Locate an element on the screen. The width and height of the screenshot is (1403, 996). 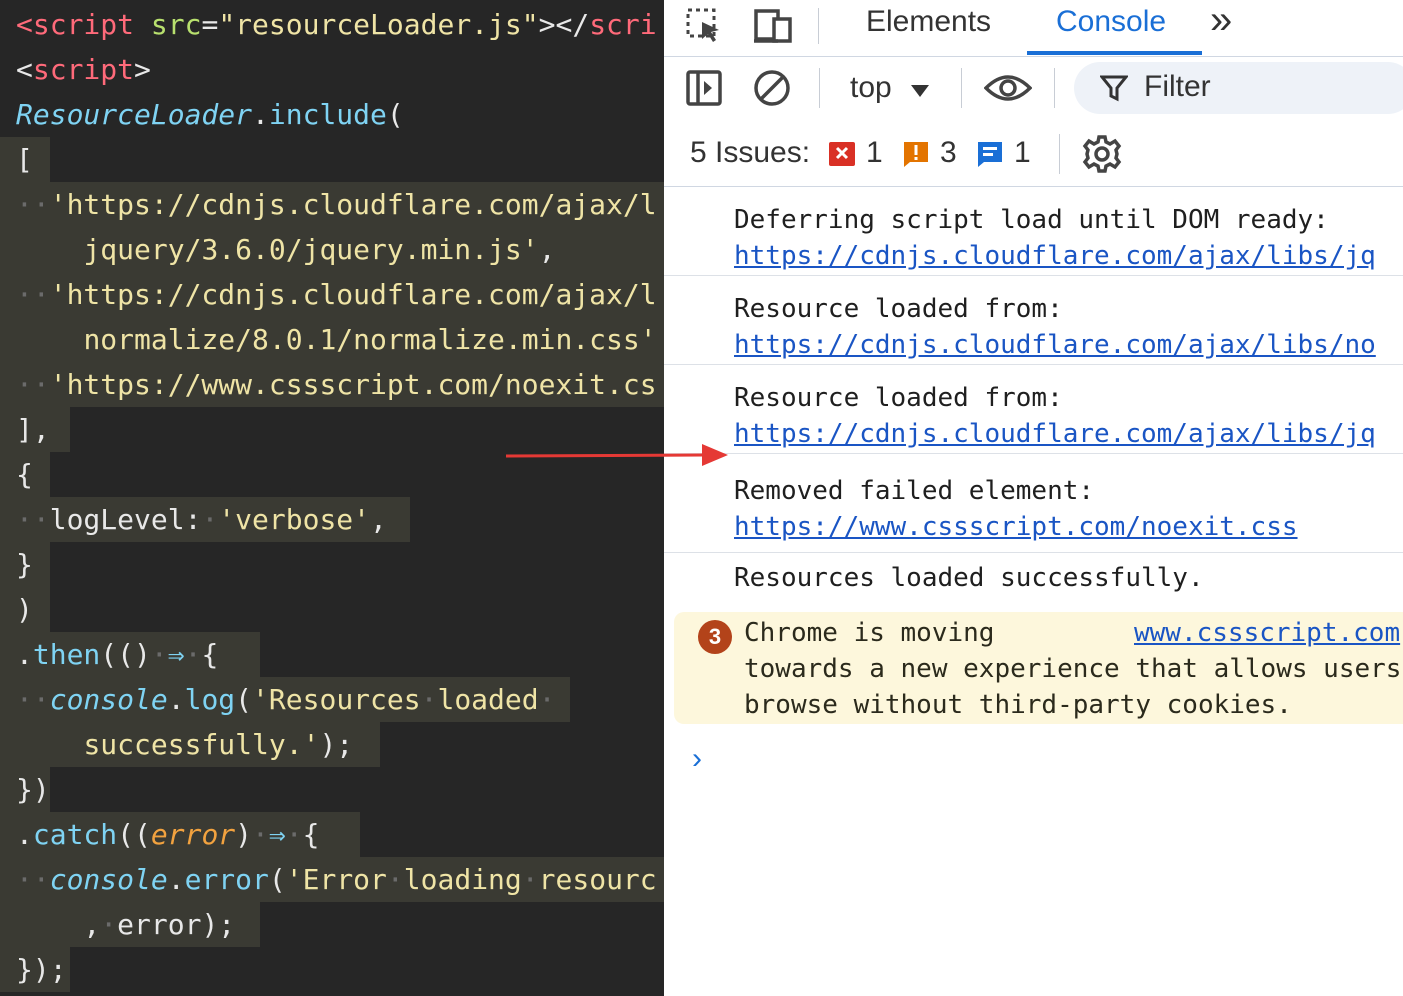
sidebar-toggle-icon is located at coordinates (704, 88).